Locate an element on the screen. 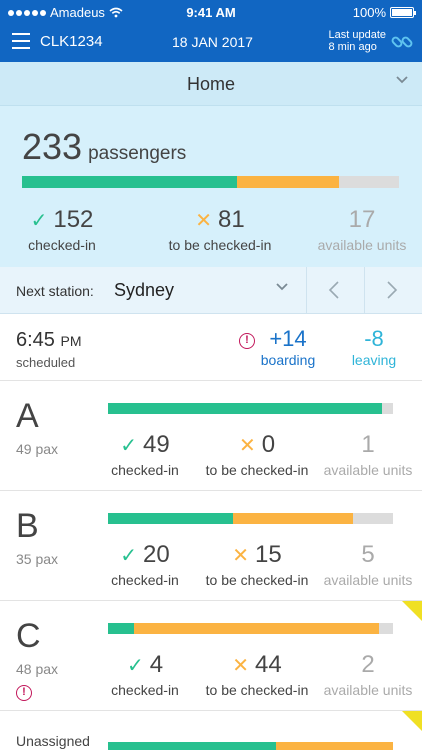 Image resolution: width=422 pixels, height=750 pixels. coach-checked-in: ✓ 49 checked-in is located at coordinates (145, 454).